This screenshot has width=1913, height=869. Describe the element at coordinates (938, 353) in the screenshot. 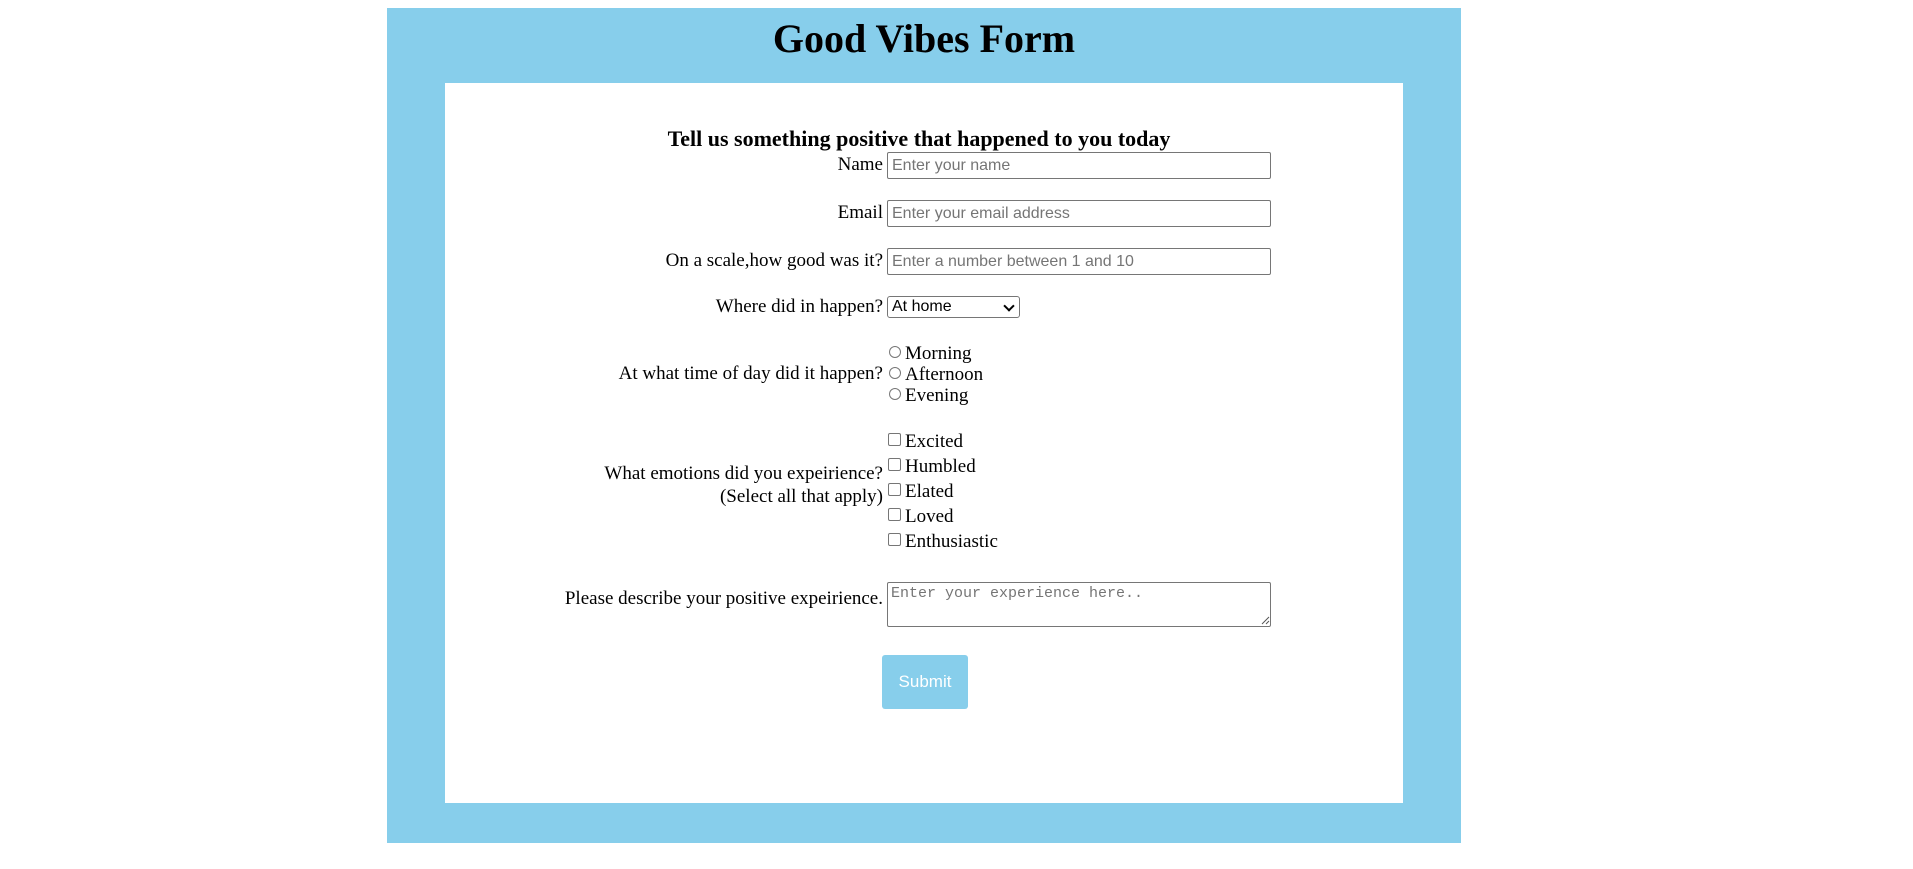

I see `radio-label: Morning` at that location.